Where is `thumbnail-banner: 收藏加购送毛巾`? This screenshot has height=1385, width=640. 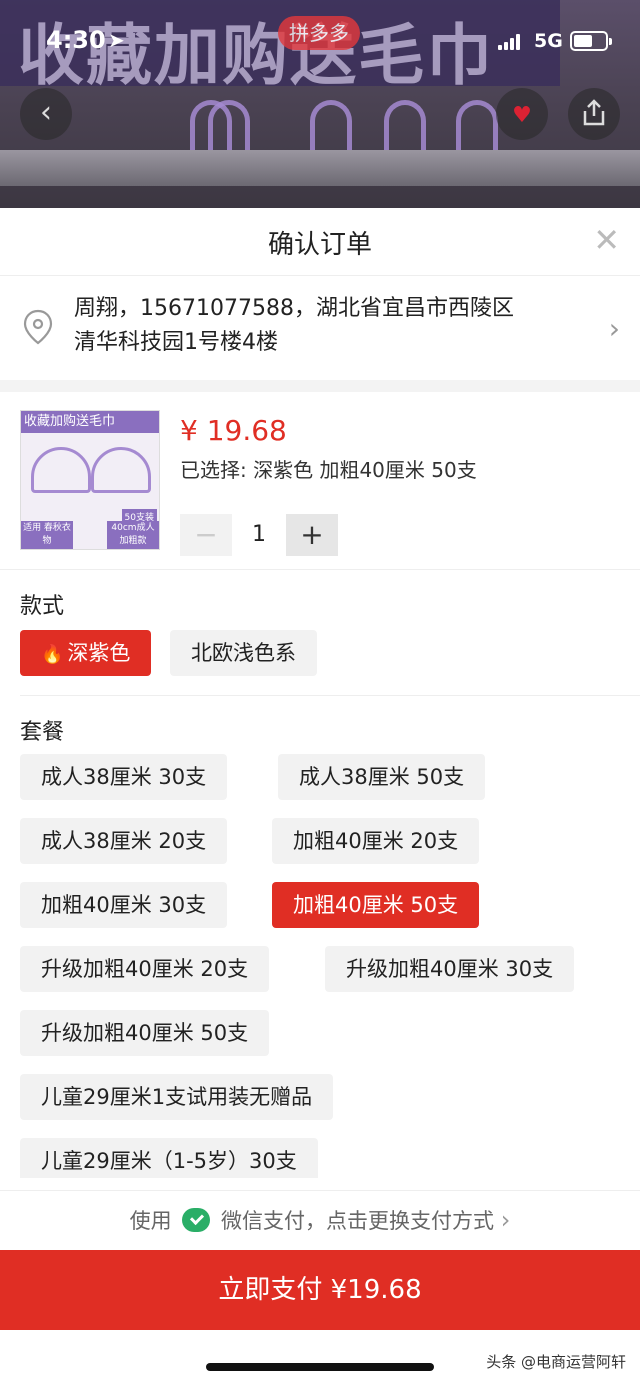
thumbnail-banner: 收藏加购送毛巾 is located at coordinates (90, 422).